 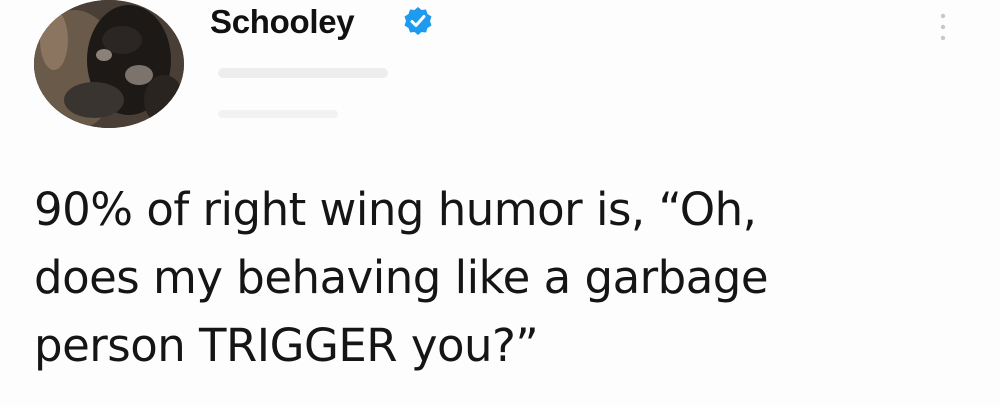 I want to click on tweet-text-line: person TRIGGER you?”, so click(x=286, y=345).